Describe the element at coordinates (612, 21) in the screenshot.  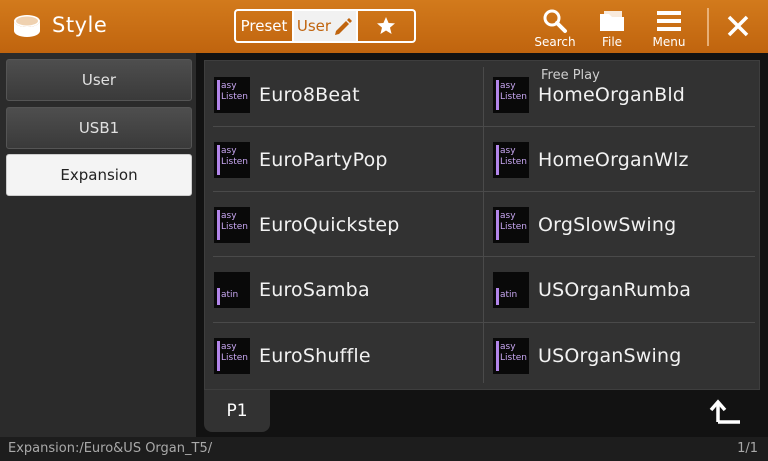
I see `folder-icon` at that location.